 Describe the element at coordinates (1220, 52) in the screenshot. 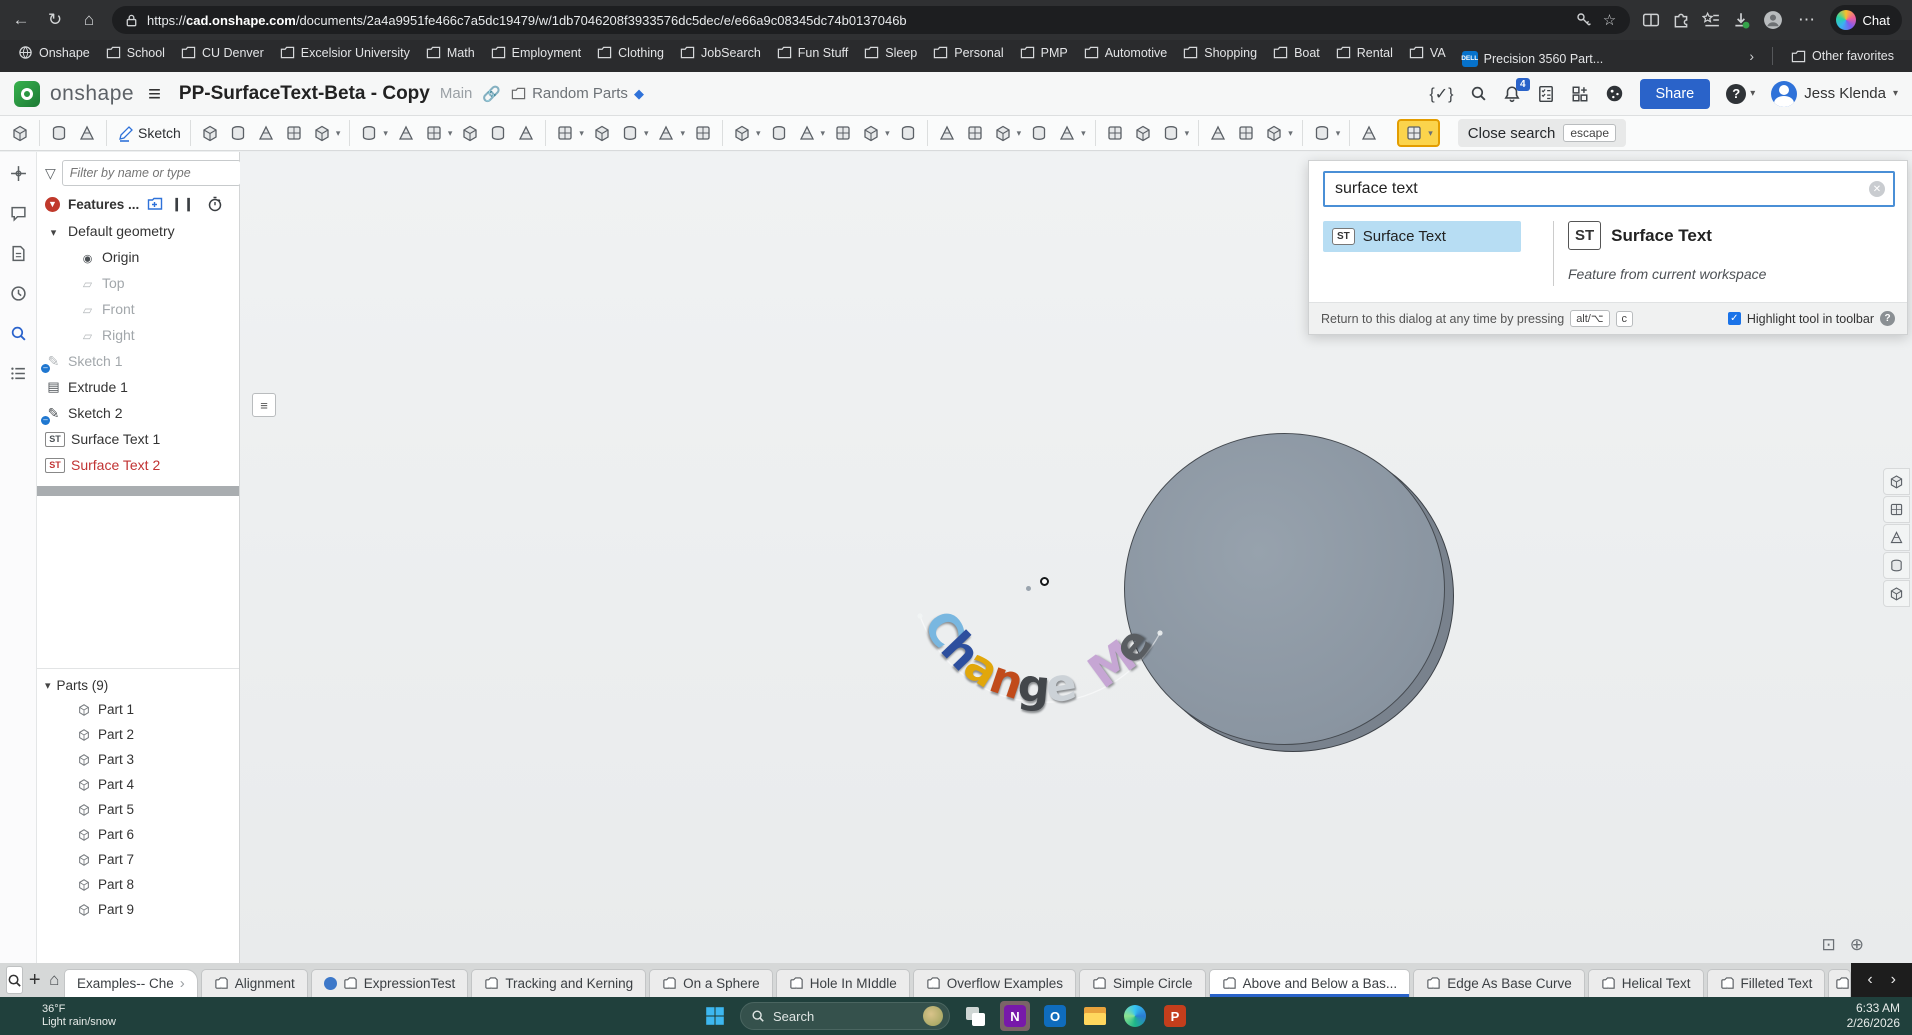

I see `bookmark-item: DELL Shopping` at that location.